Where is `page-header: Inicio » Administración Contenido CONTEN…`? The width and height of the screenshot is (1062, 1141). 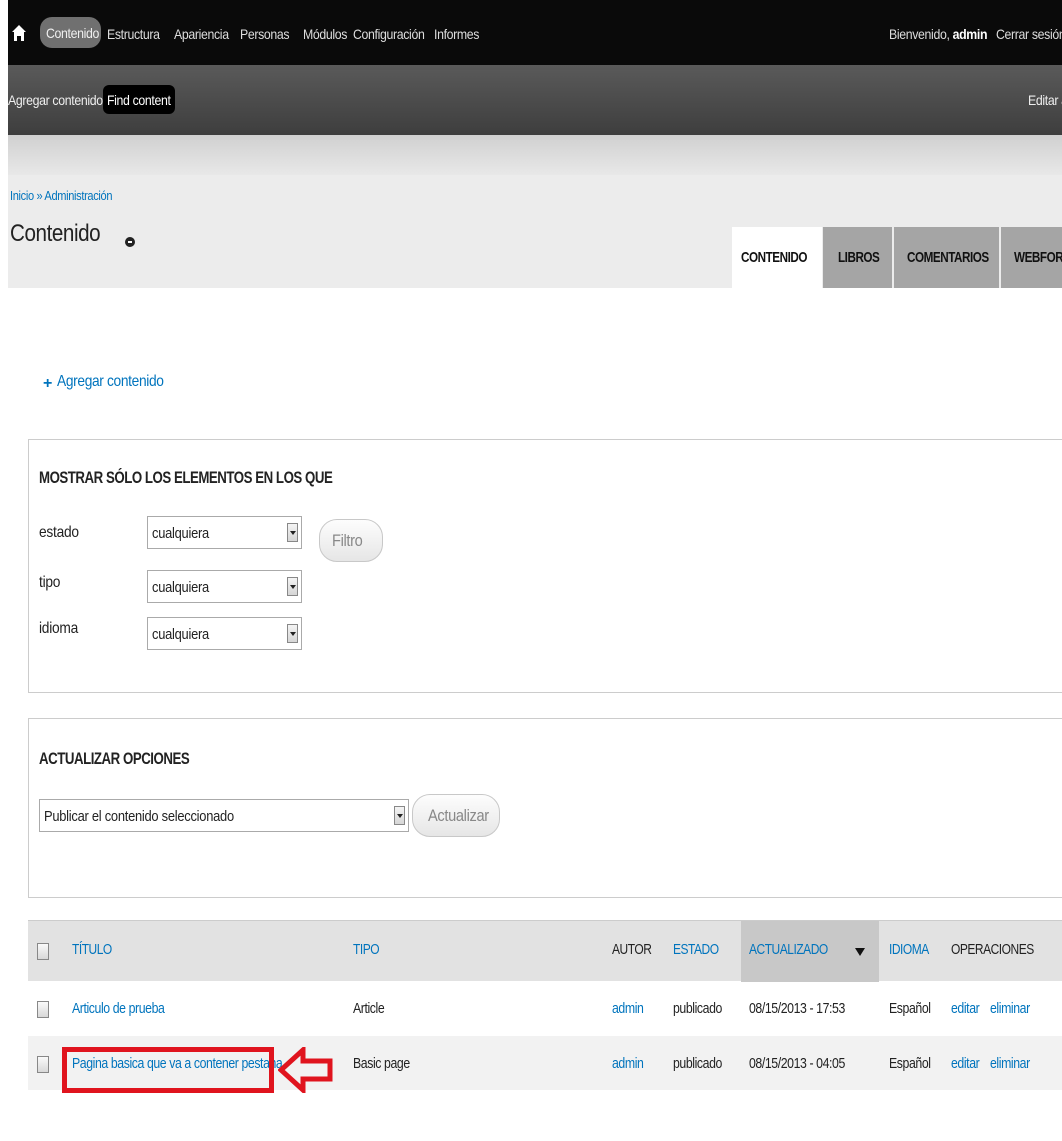
page-header: Inicio » Administración Contenido CONTEN… is located at coordinates (535, 231).